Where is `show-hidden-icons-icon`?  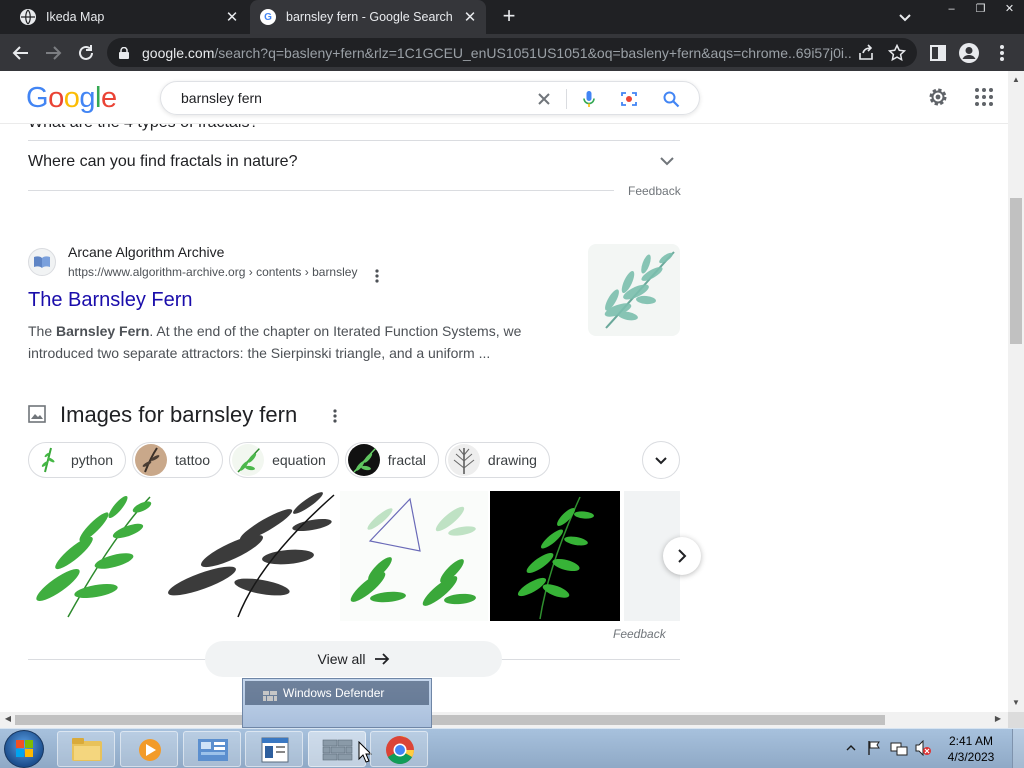 show-hidden-icons-icon is located at coordinates (851, 748).